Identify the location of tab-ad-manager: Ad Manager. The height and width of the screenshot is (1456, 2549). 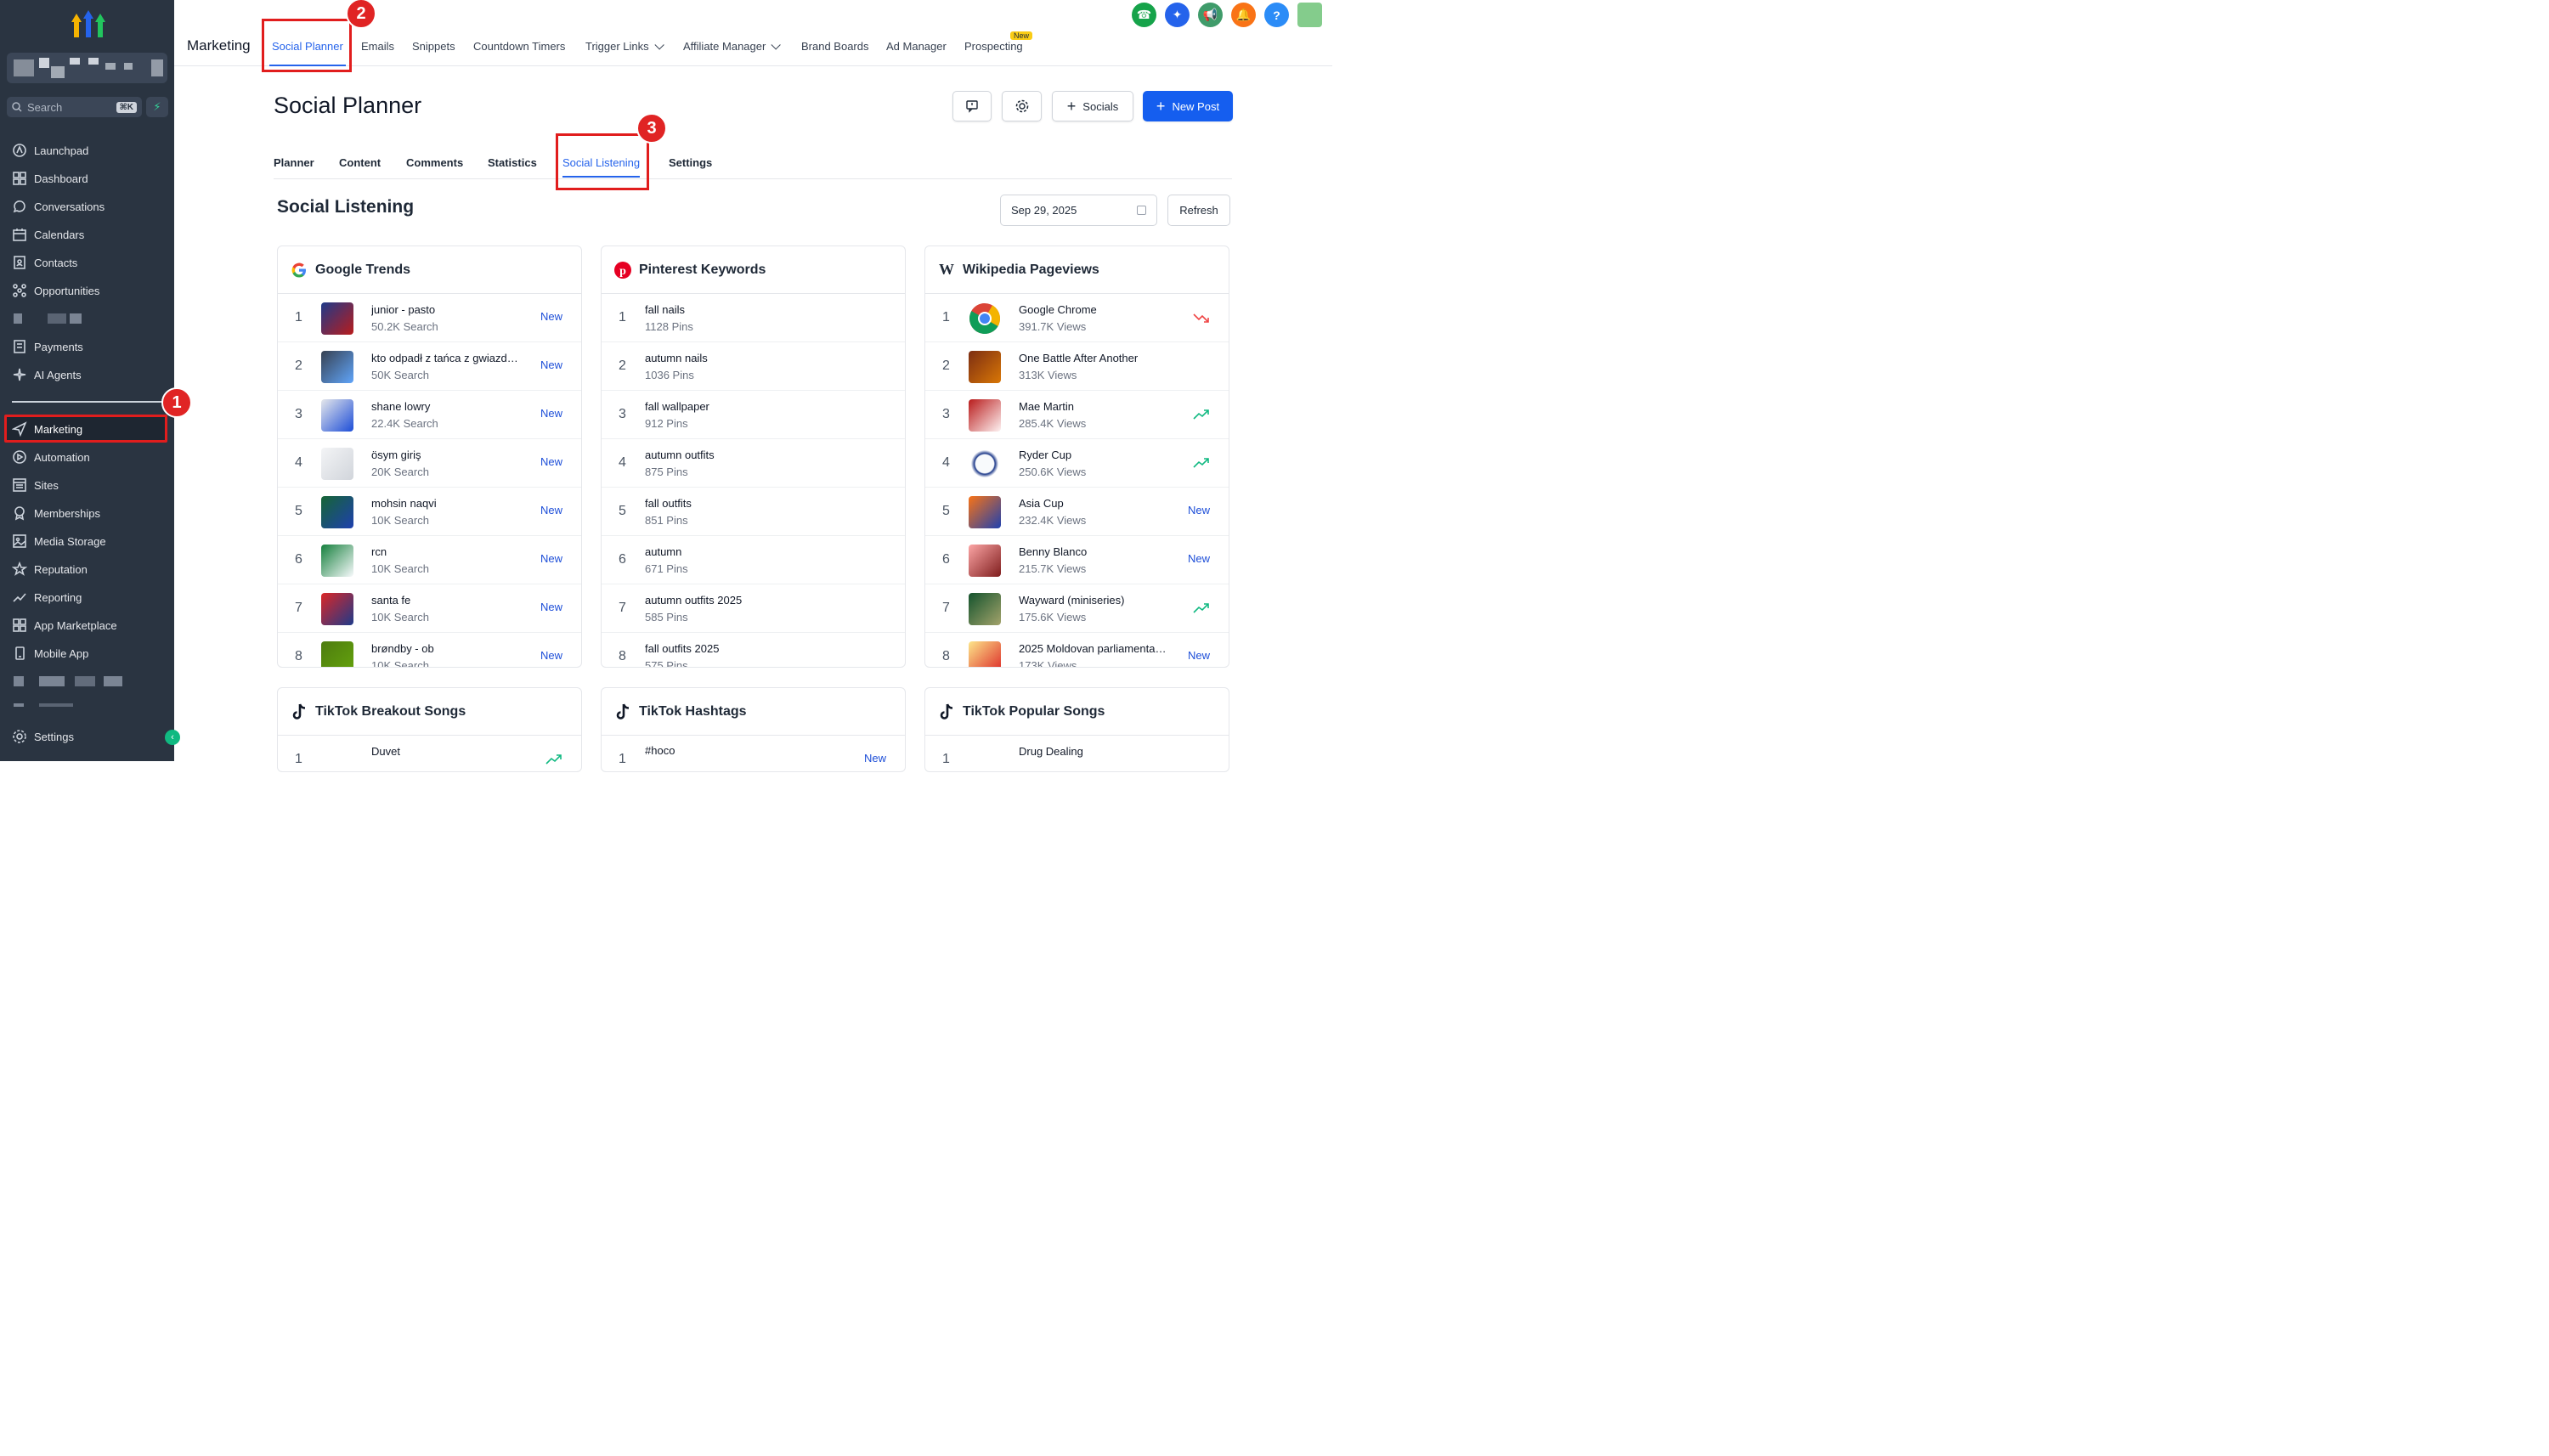
(917, 47).